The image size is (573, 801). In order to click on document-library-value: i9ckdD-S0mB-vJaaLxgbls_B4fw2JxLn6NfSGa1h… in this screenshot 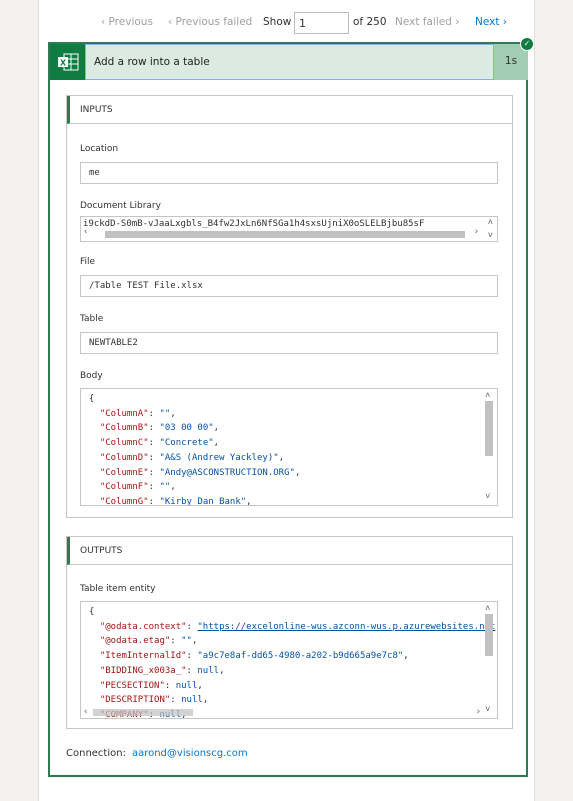, I will do `click(254, 224)`.